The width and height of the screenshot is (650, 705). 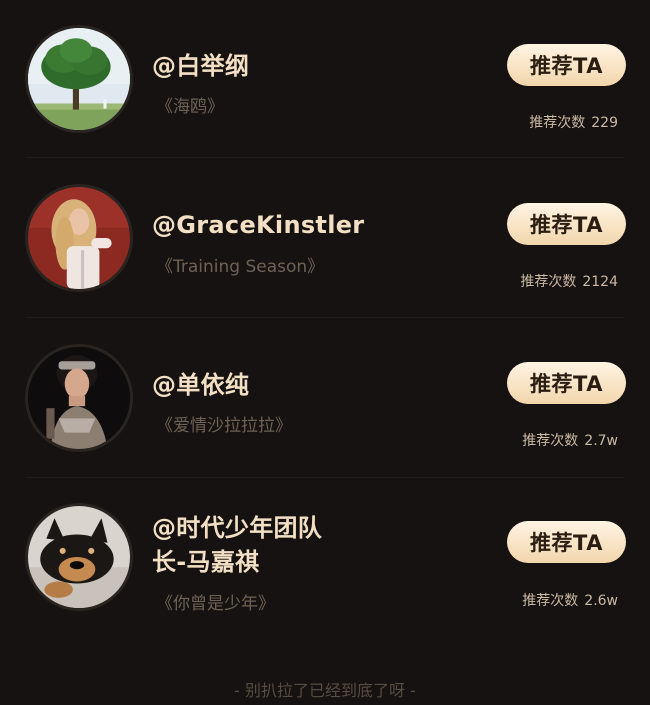 I want to click on recommend-count: 推荐次数 2.7w, so click(x=570, y=440).